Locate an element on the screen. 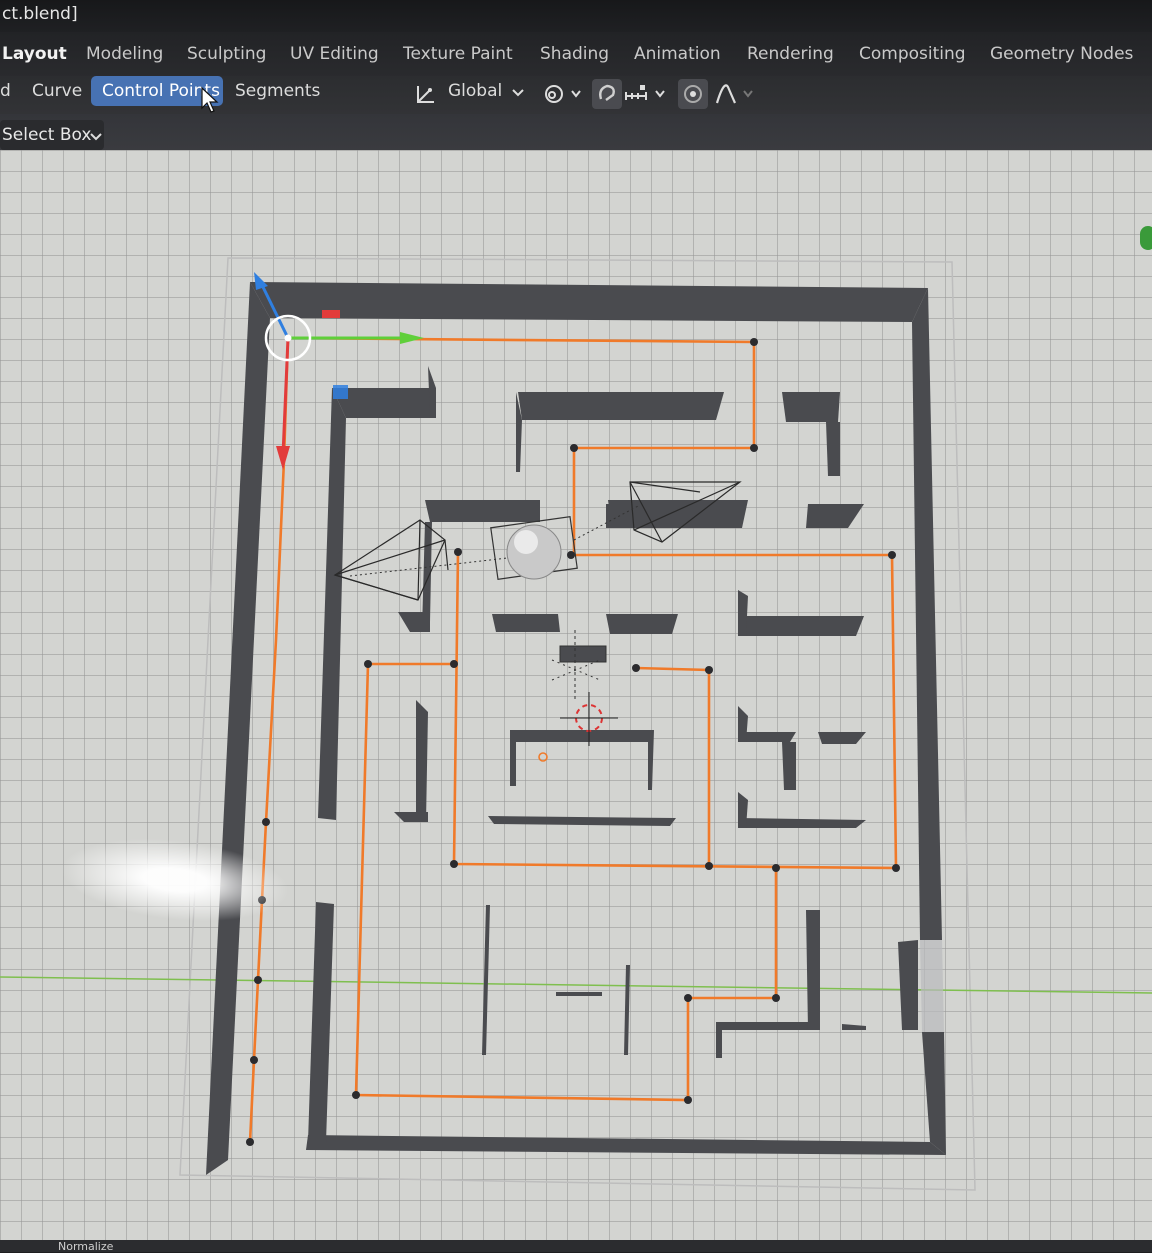 The image size is (1152, 1253). select-box-label: Select Box is located at coordinates (47, 135).